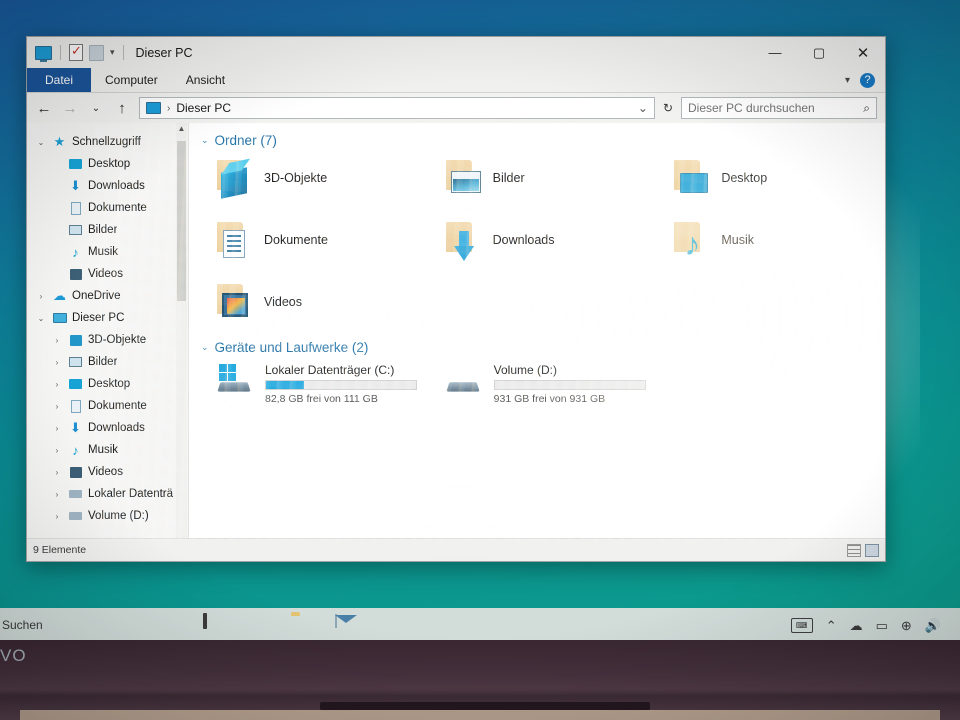  Describe the element at coordinates (96, 52) in the screenshot. I see `new-folder-icon` at that location.